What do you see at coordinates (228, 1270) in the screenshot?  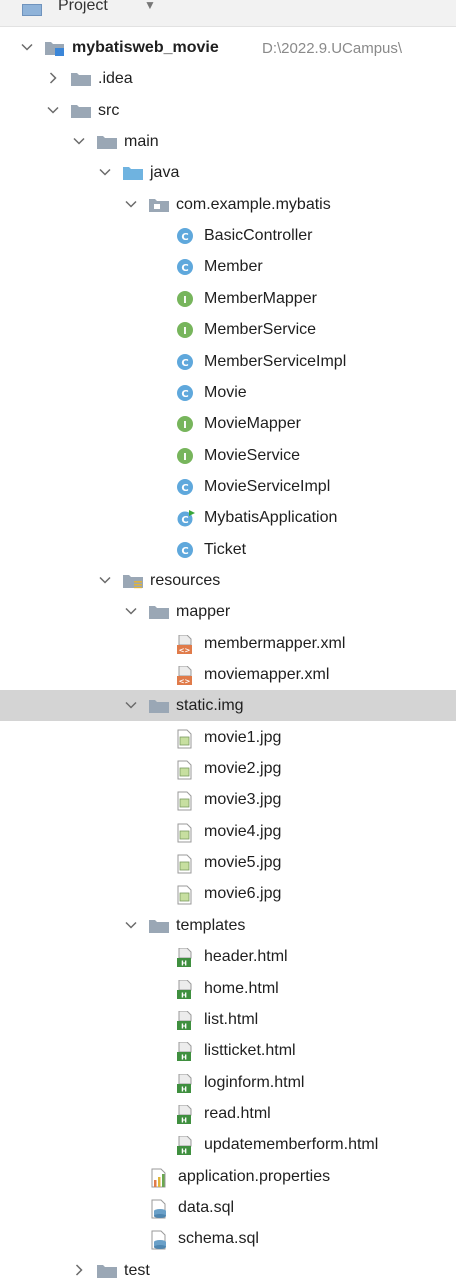 I see `tree-node: test` at bounding box center [228, 1270].